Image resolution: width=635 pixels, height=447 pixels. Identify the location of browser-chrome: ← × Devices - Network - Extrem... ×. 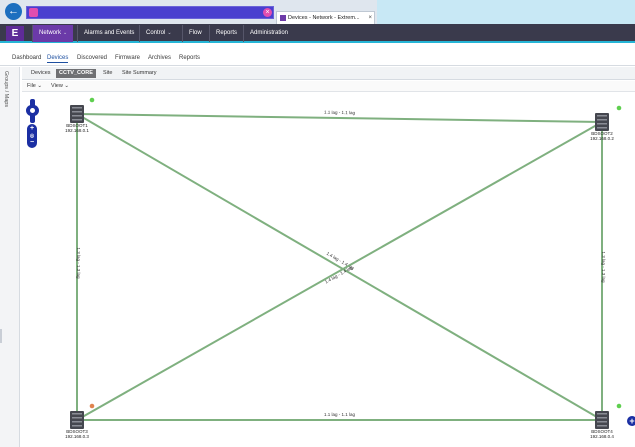
(317, 12).